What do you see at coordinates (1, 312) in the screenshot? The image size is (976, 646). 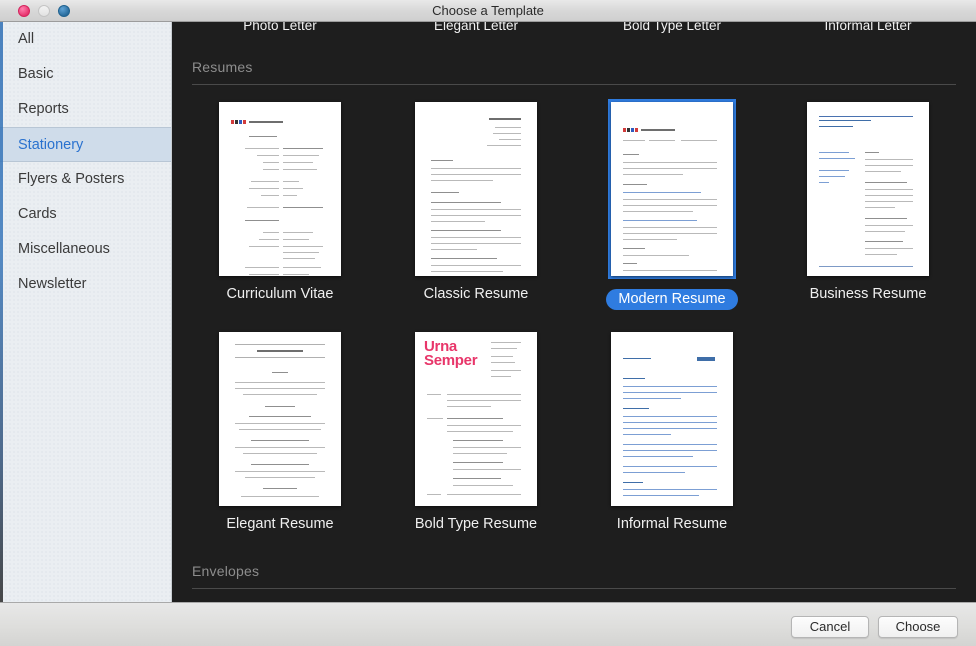 I see `window-left-edge-highlight` at bounding box center [1, 312].